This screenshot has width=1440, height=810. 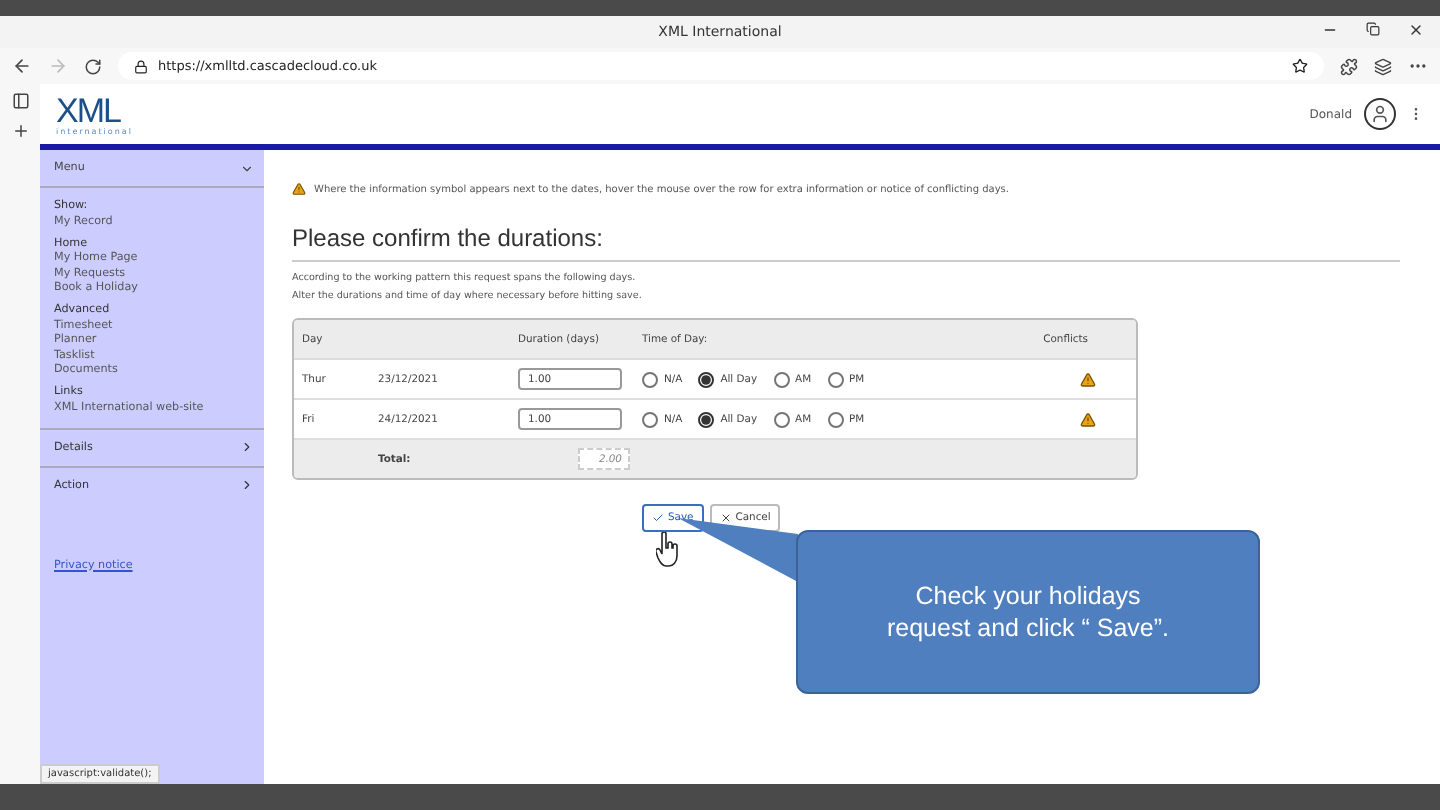 What do you see at coordinates (1028, 612) in the screenshot?
I see `callout: Check your holidays request and click “ Save”.` at bounding box center [1028, 612].